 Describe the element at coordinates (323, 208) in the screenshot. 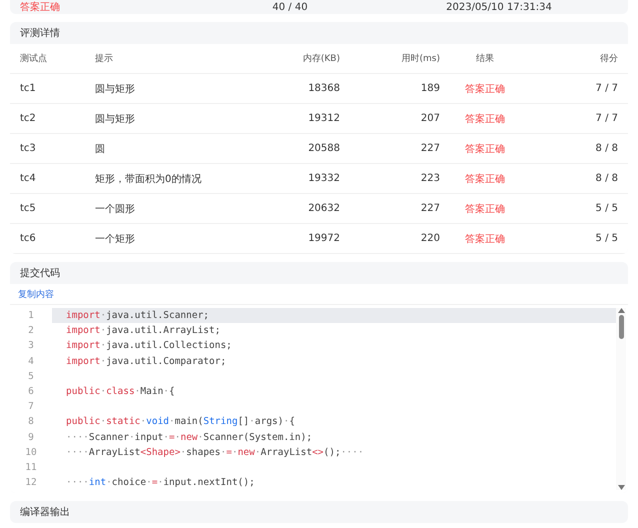

I see `table-cell-text: 20632` at that location.